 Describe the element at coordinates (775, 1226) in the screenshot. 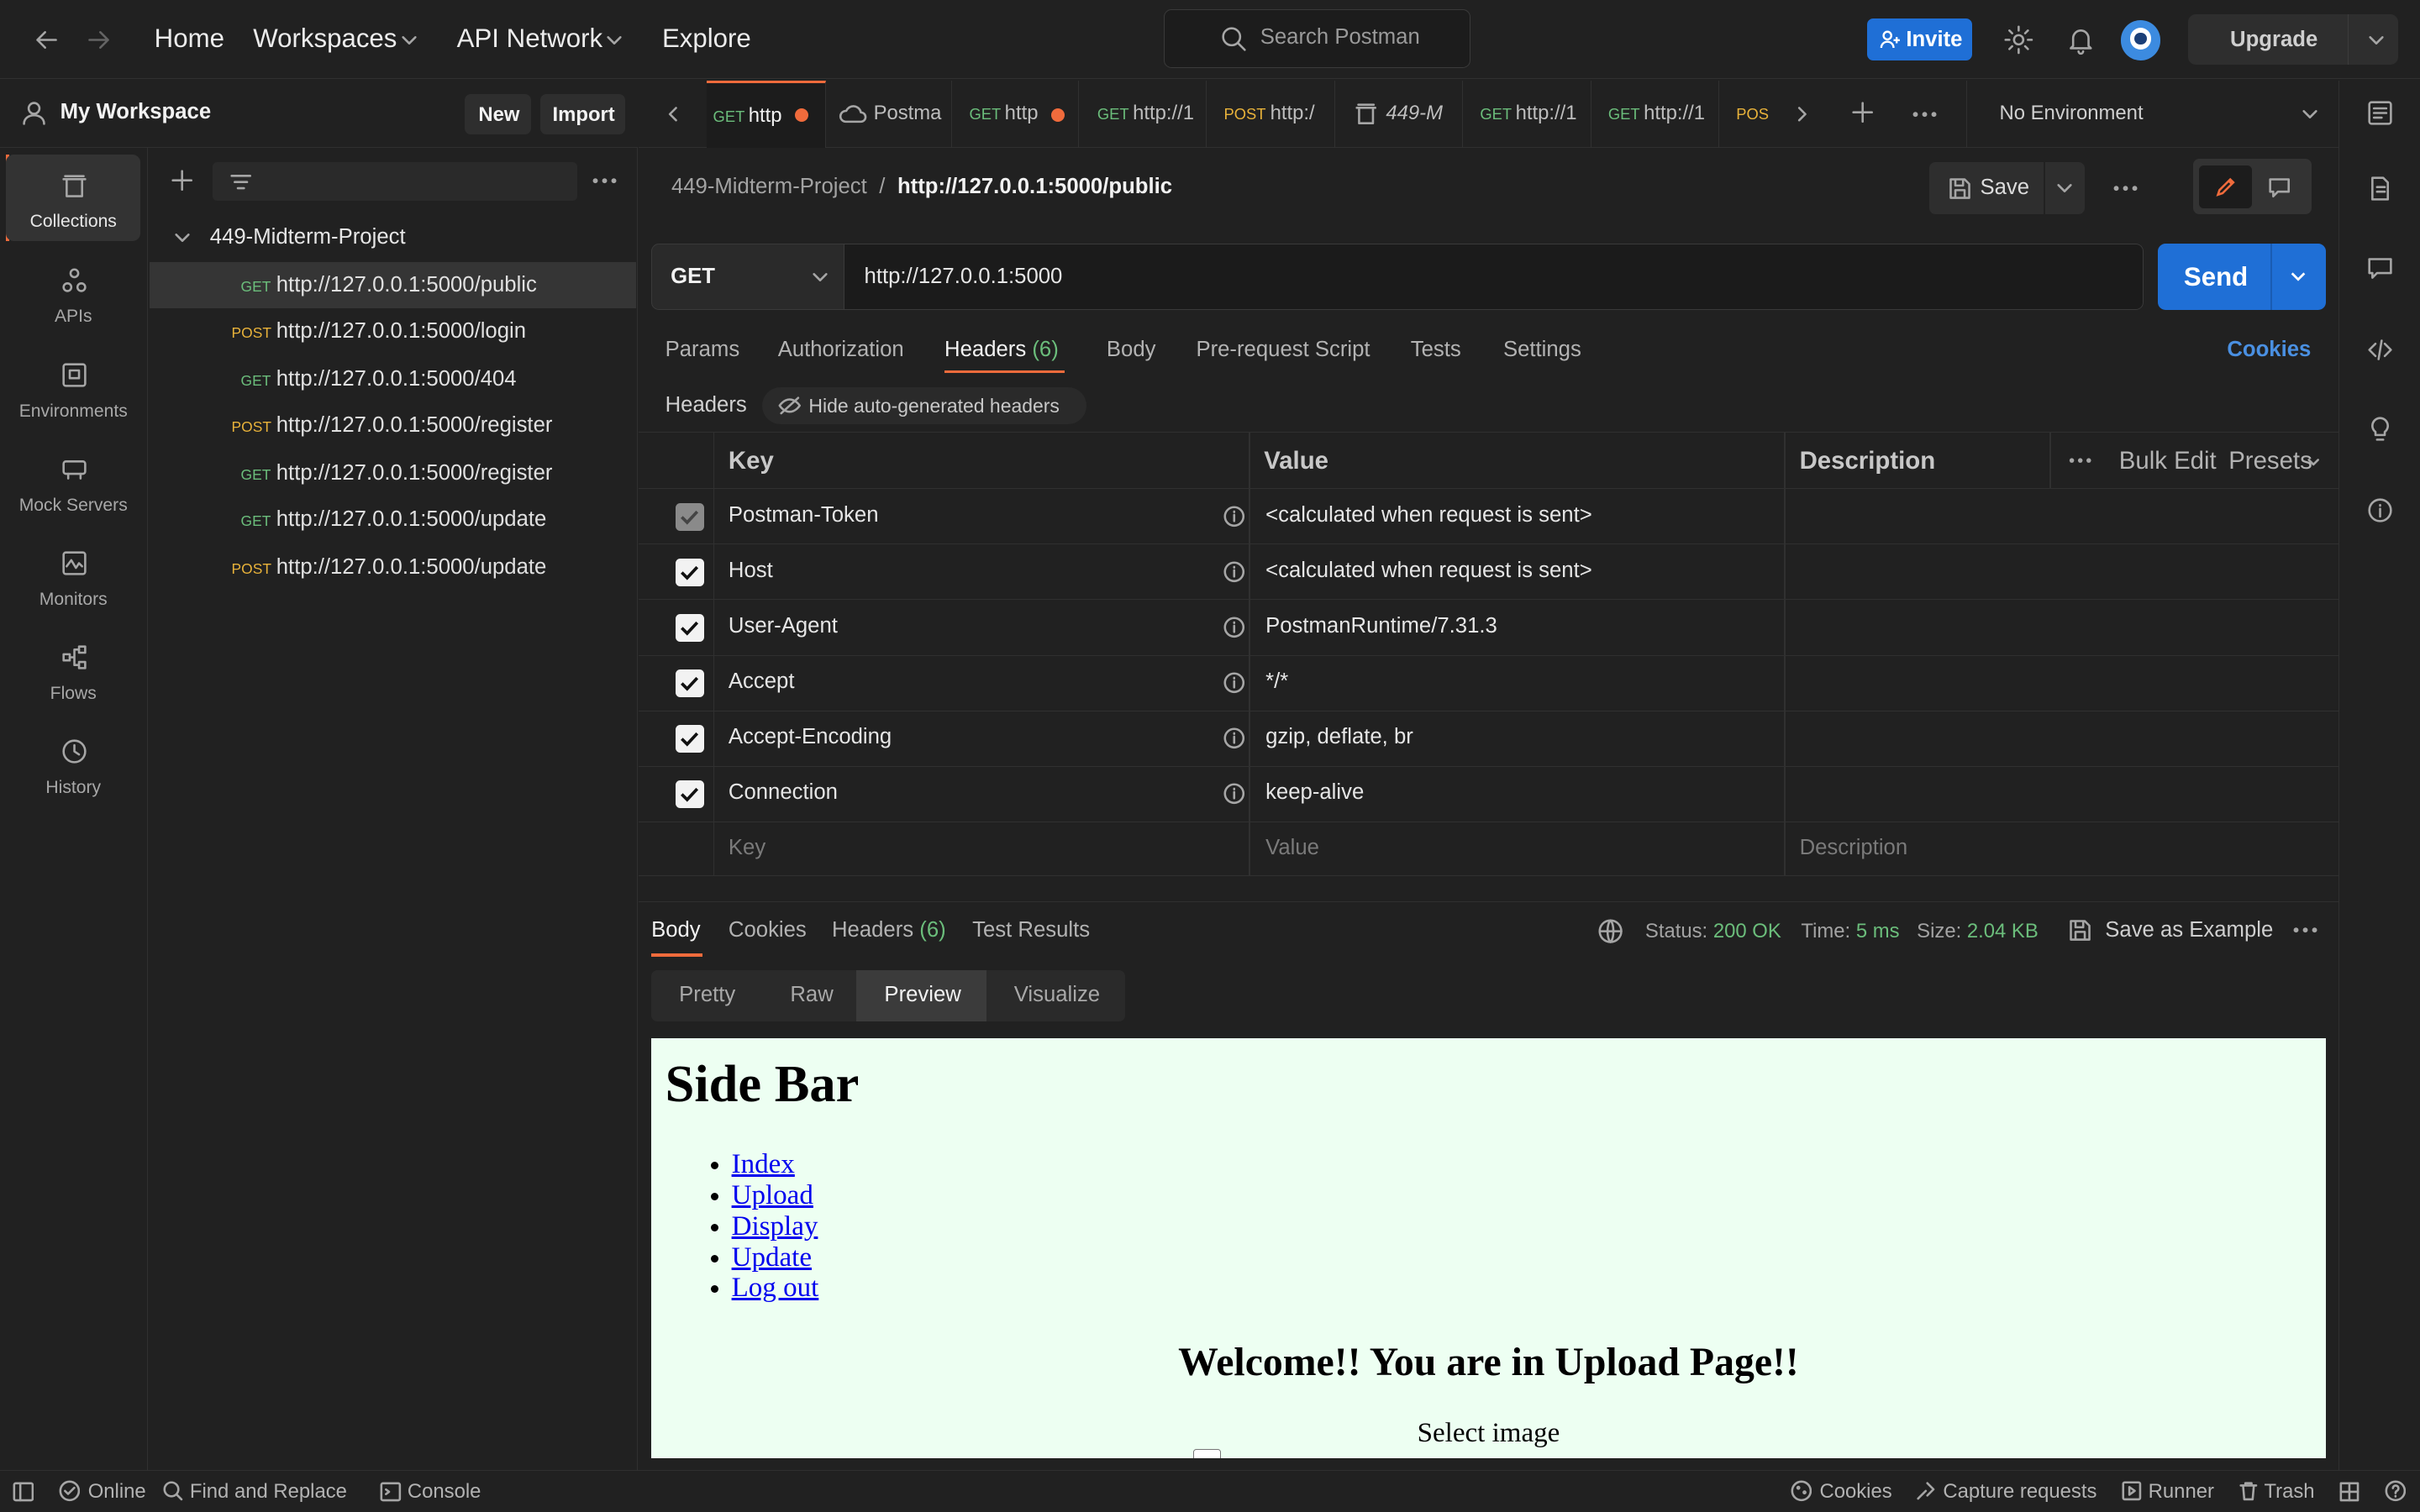

I see `preview-link-display: Display` at that location.